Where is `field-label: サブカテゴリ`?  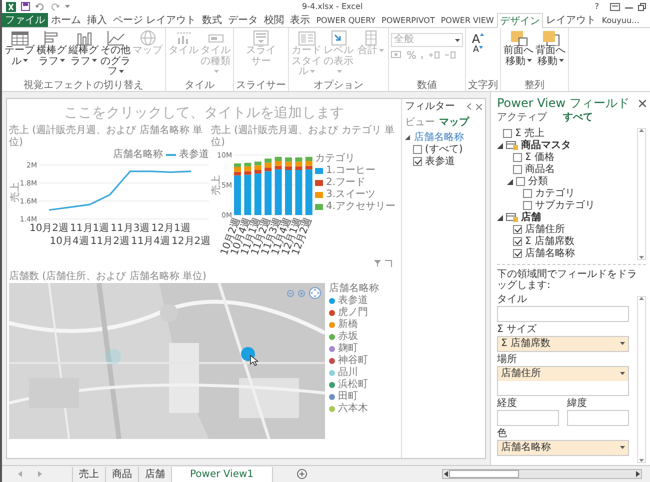 field-label: サブカテゴリ is located at coordinates (565, 206).